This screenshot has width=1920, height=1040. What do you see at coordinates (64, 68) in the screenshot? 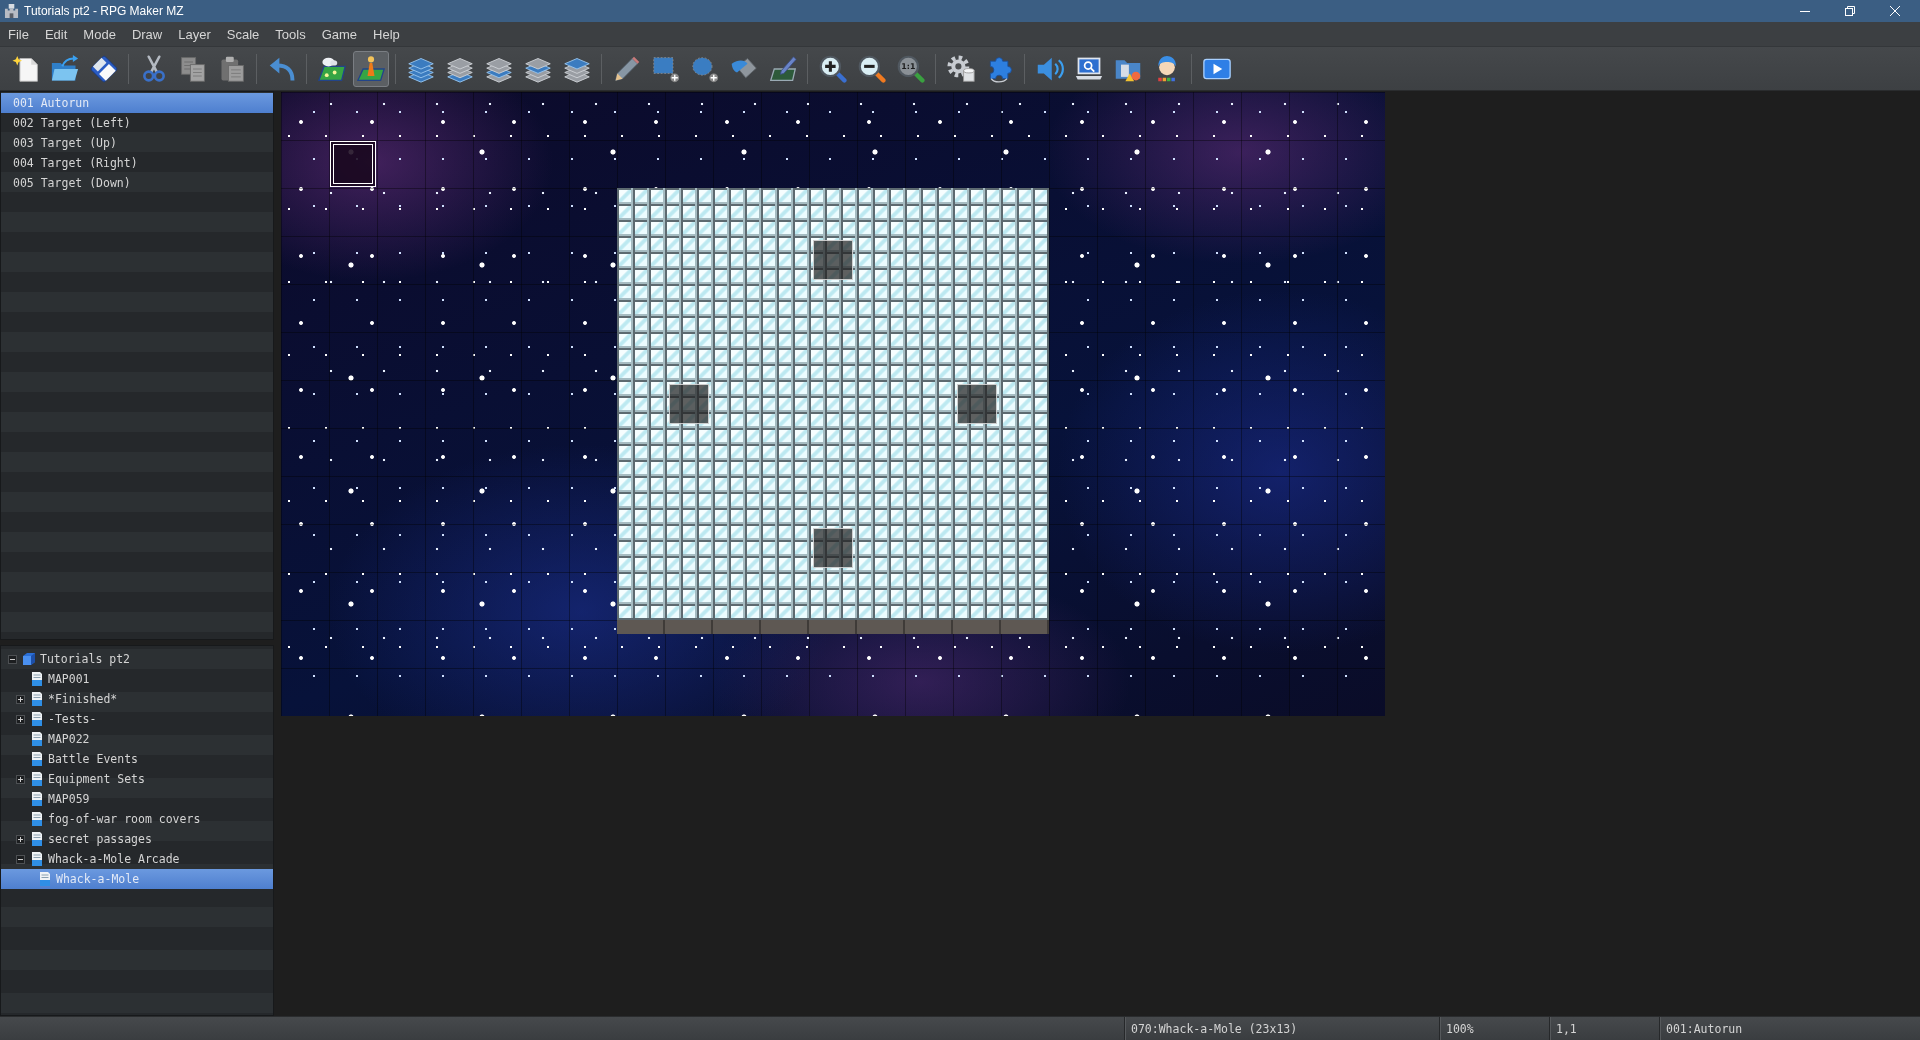
I see `open-folder-icon` at bounding box center [64, 68].